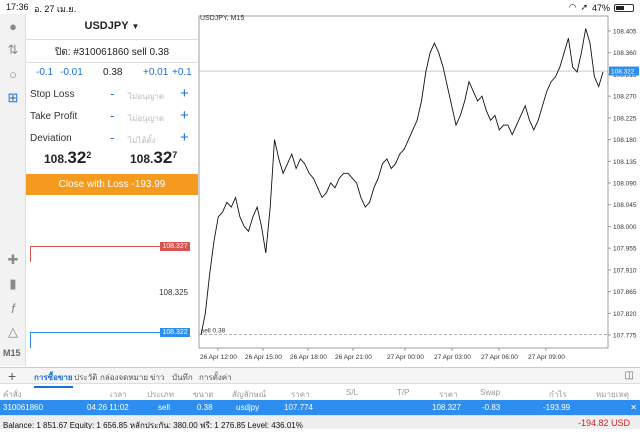 This screenshot has height=447, width=640. Describe the element at coordinates (112, 184) in the screenshot. I see `close-with-loss-button: Close with Loss -193.99` at that location.